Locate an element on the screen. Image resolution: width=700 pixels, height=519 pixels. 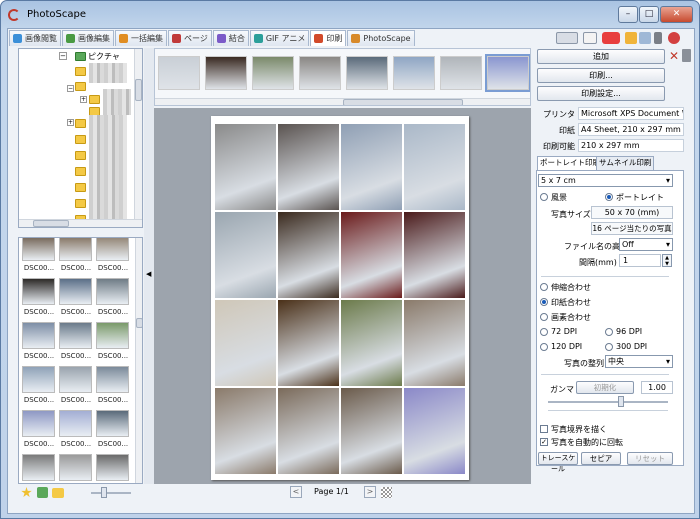
strip-horizontal-scrollbar is located at coordinates (342, 101).